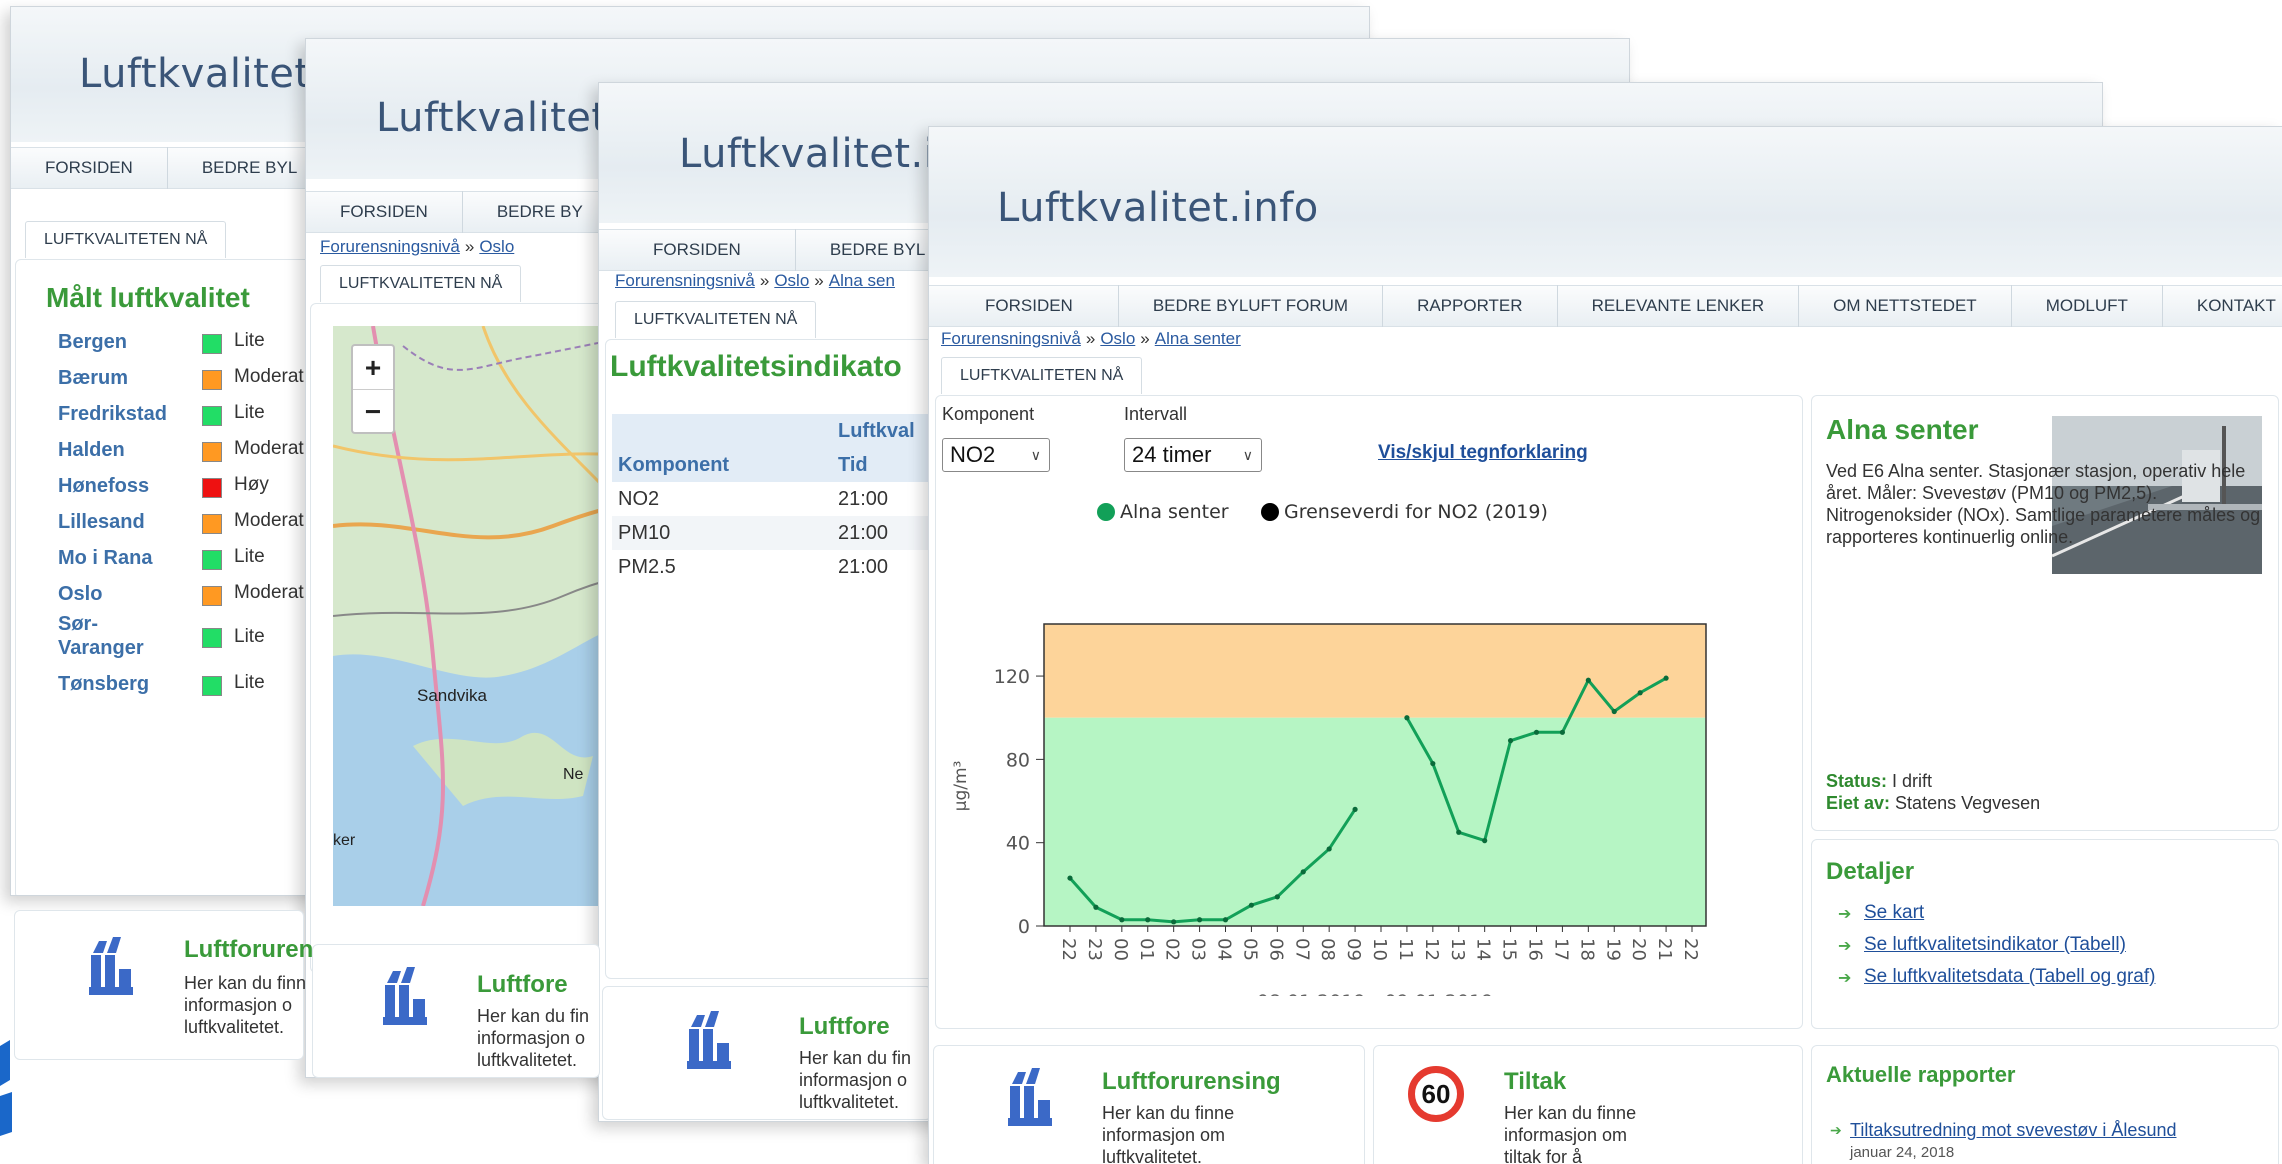 The height and width of the screenshot is (1164, 2282). What do you see at coordinates (112, 414) in the screenshot?
I see `city-name: Fredrikstad` at bounding box center [112, 414].